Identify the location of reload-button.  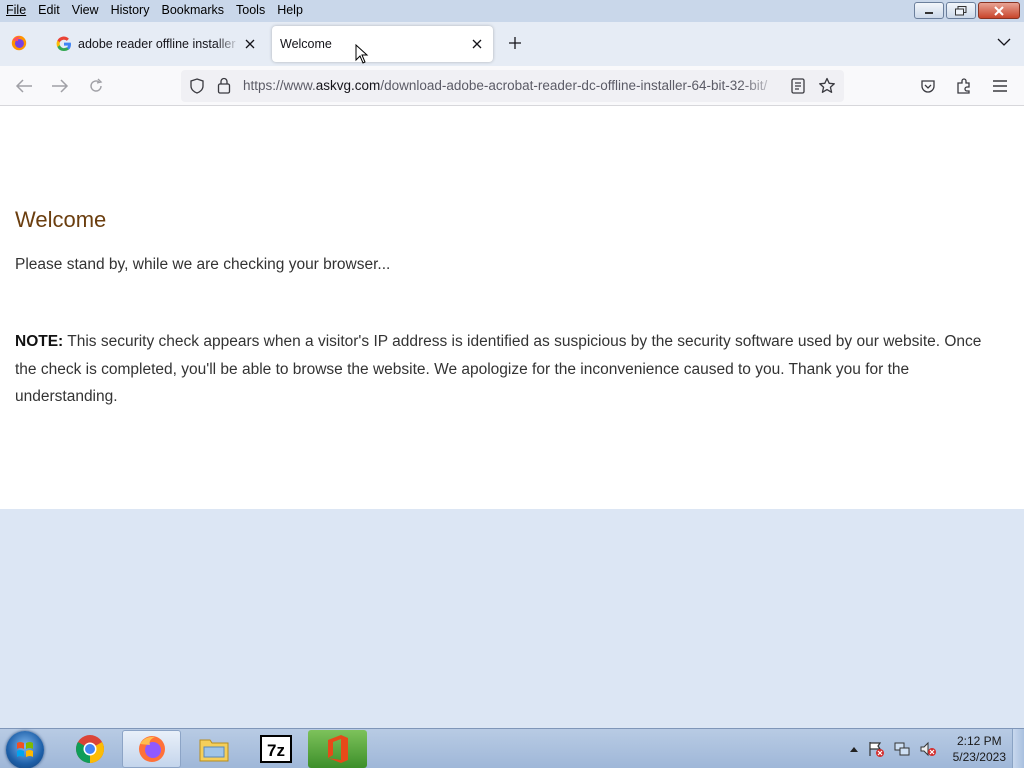
(96, 86).